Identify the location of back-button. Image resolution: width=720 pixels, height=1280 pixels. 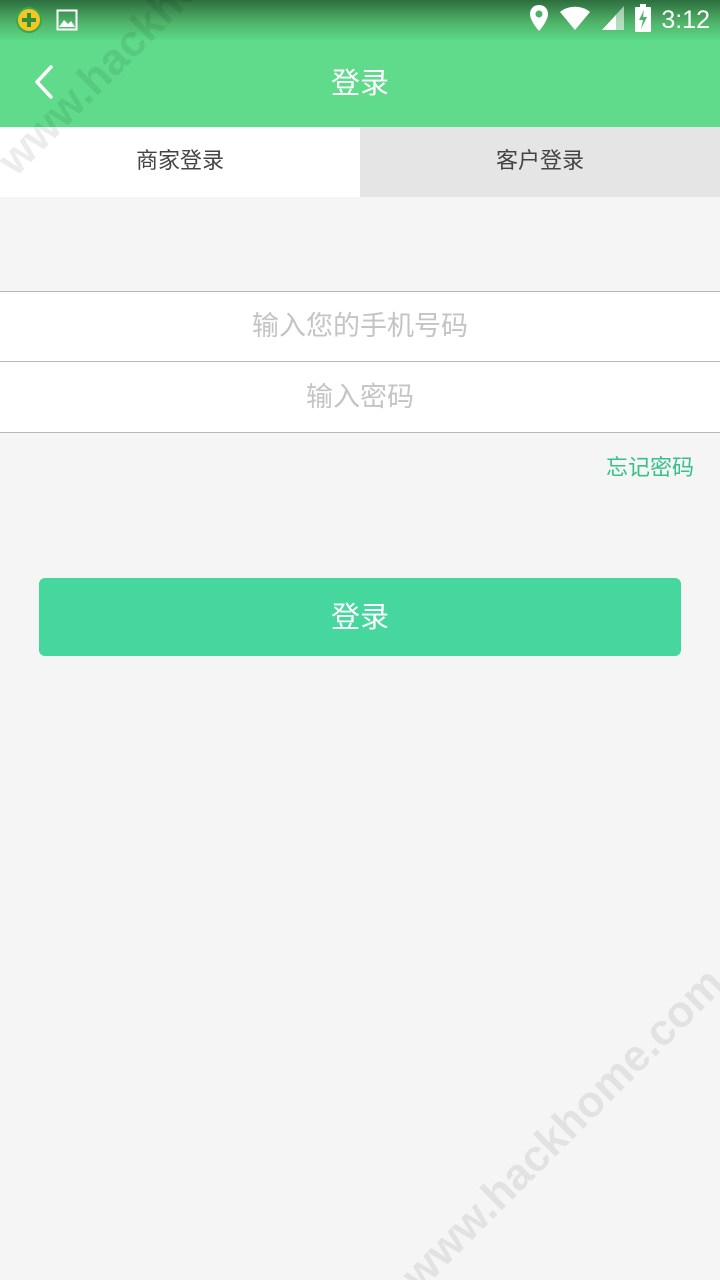
(44, 84).